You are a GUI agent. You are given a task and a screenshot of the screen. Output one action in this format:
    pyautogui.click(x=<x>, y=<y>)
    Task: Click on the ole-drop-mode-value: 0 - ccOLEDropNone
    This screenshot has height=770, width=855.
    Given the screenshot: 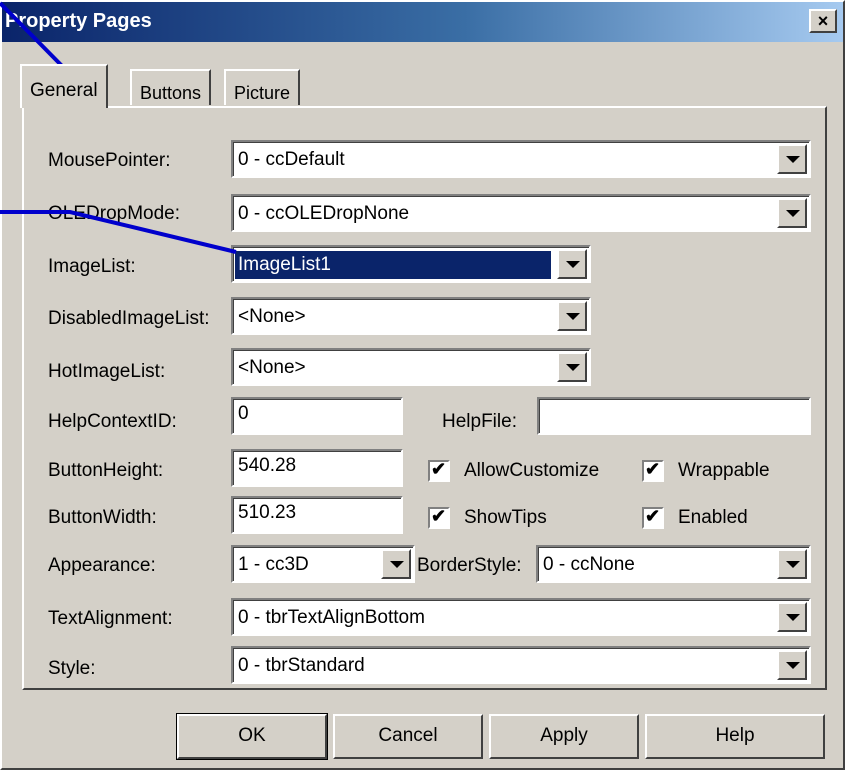 What is the action you would take?
    pyautogui.click(x=324, y=213)
    